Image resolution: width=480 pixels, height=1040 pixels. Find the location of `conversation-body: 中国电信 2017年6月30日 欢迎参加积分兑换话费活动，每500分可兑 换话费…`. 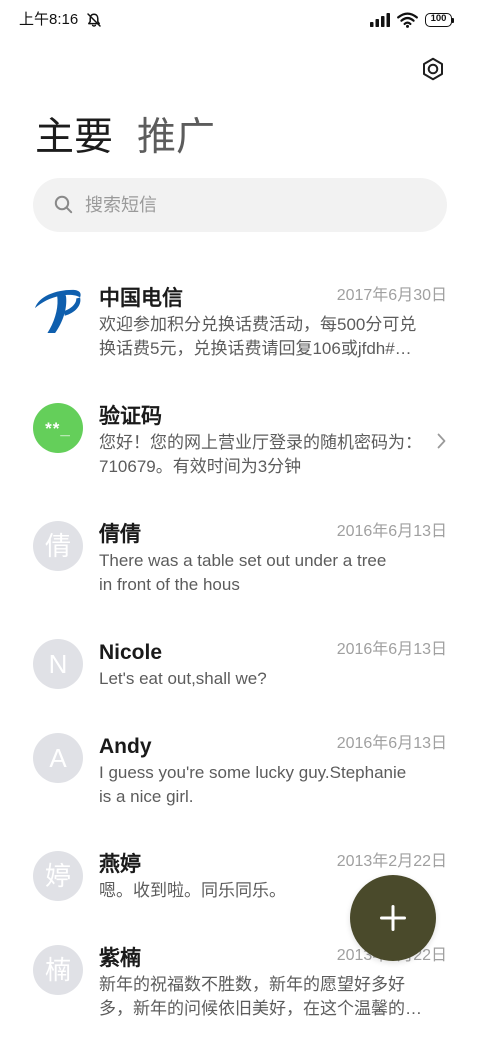

conversation-body: 中国电信 2017年6月30日 欢迎参加积分兑换话费活动，每500分可兑 换话费… is located at coordinates (273, 323).